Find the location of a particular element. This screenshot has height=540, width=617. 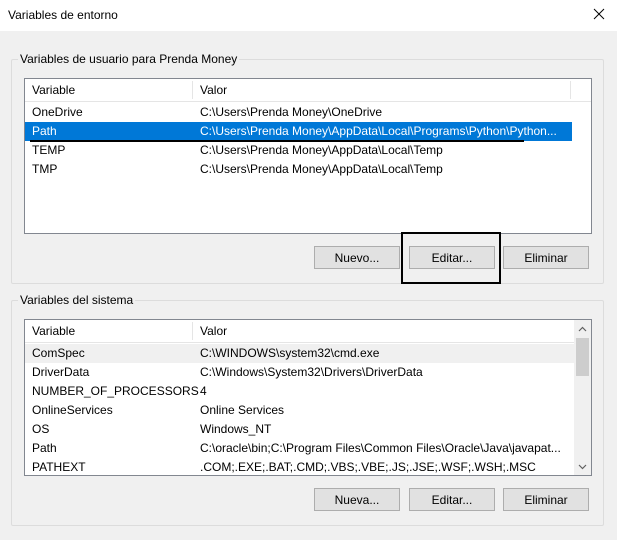

list-row-onedrive: OneDrive C:\Users\Prenda Money\OneDrive is located at coordinates (308, 112).